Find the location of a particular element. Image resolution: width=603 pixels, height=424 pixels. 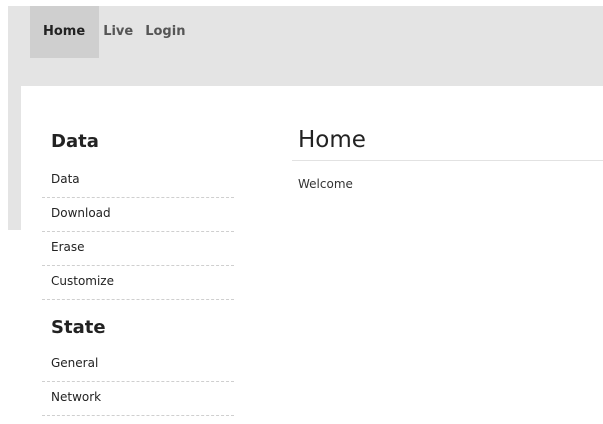

sidebar-item-general: General is located at coordinates (138, 365).